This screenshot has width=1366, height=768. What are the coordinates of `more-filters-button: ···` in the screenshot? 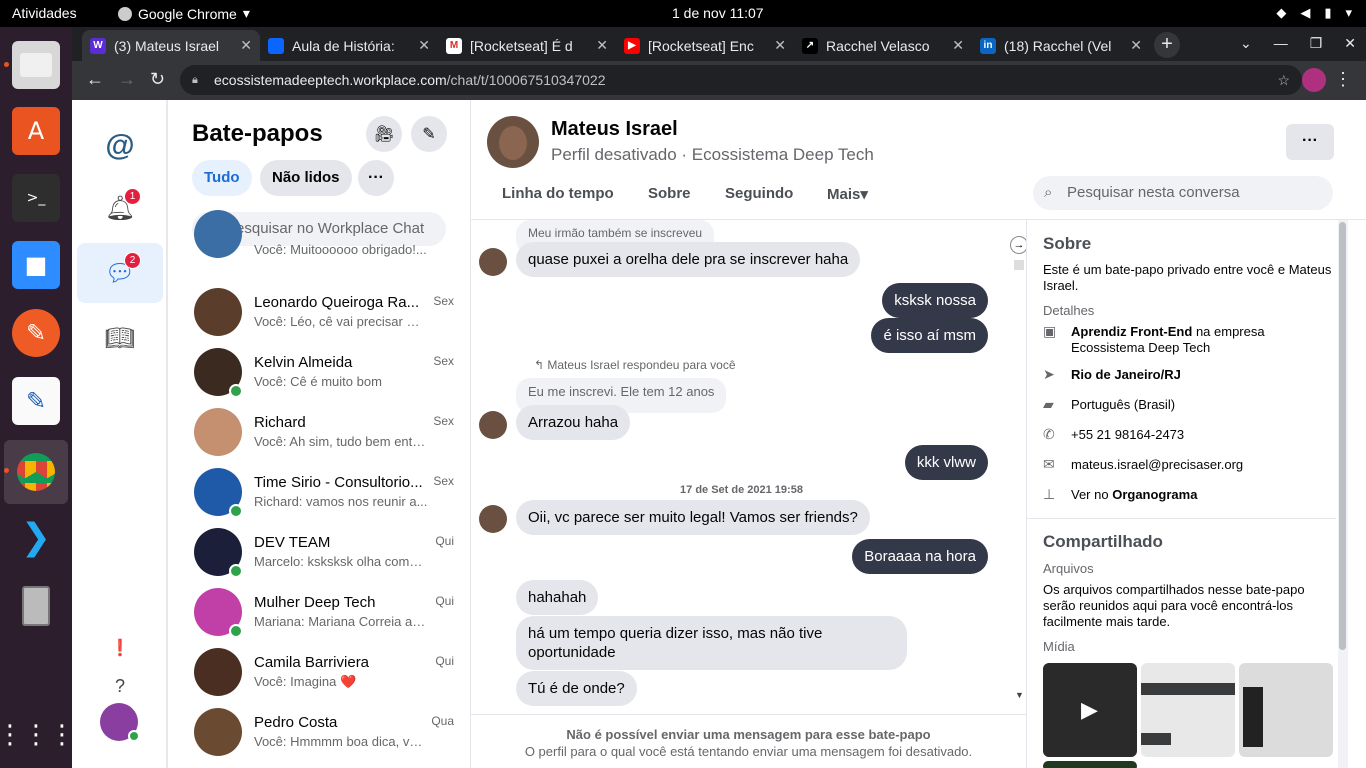 It's located at (376, 178).